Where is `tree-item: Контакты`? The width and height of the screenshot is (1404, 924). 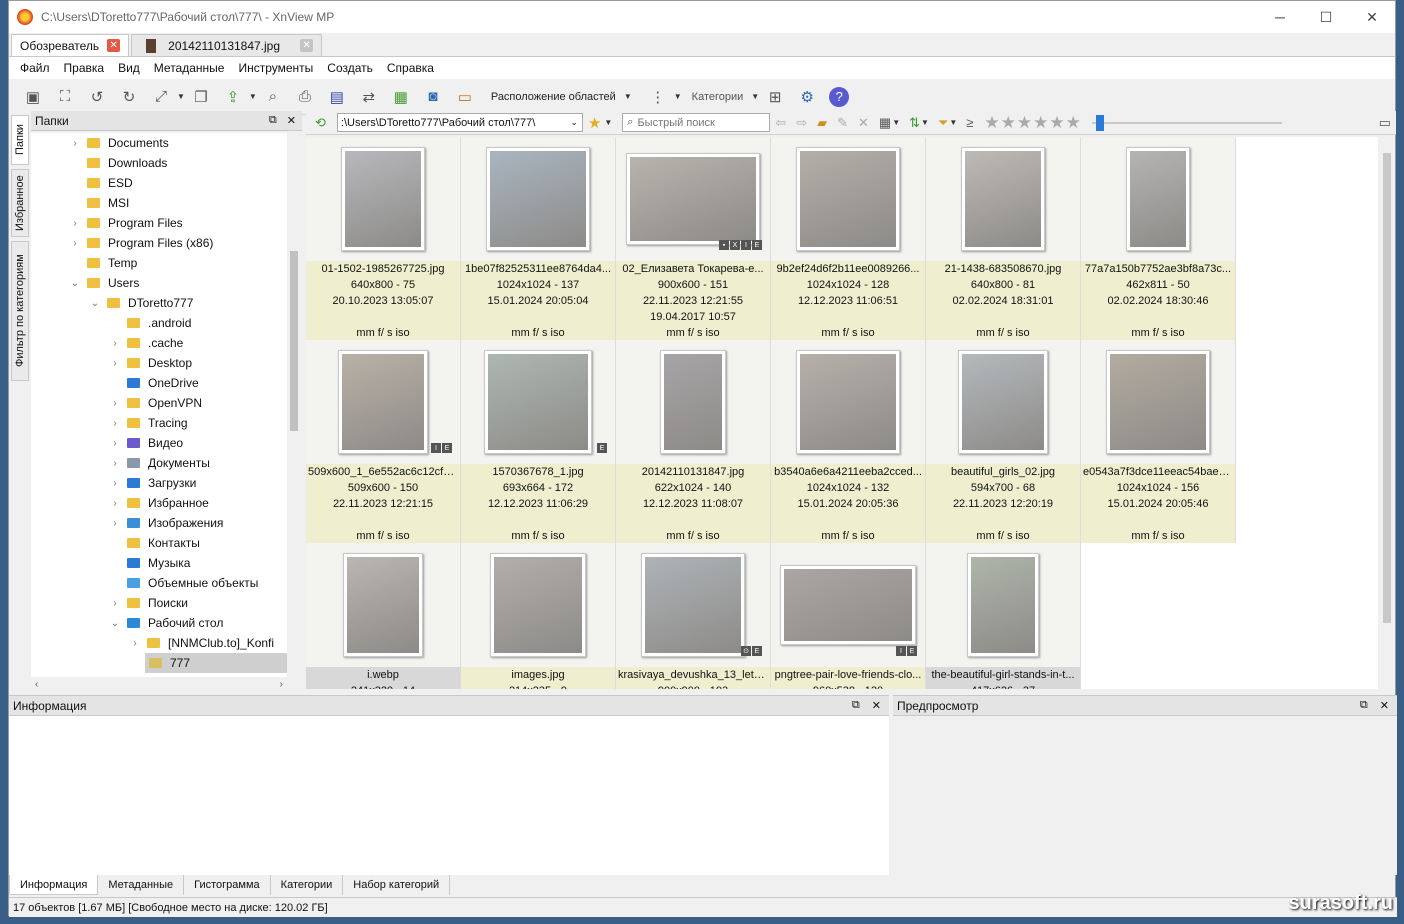
tree-item: Контакты is located at coordinates (159, 543).